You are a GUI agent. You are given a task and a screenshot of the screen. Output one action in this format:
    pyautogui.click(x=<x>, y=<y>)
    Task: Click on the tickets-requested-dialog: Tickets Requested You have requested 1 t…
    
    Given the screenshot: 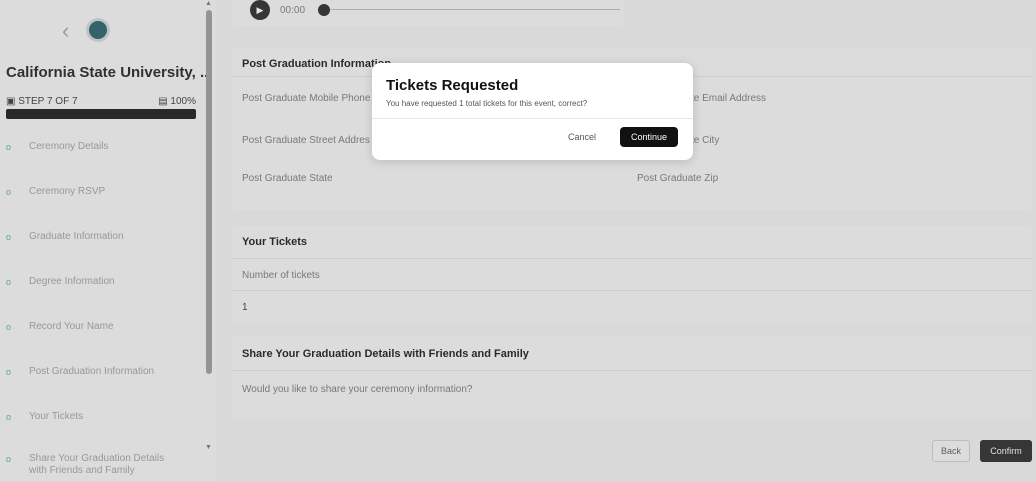 What is the action you would take?
    pyautogui.click(x=532, y=111)
    